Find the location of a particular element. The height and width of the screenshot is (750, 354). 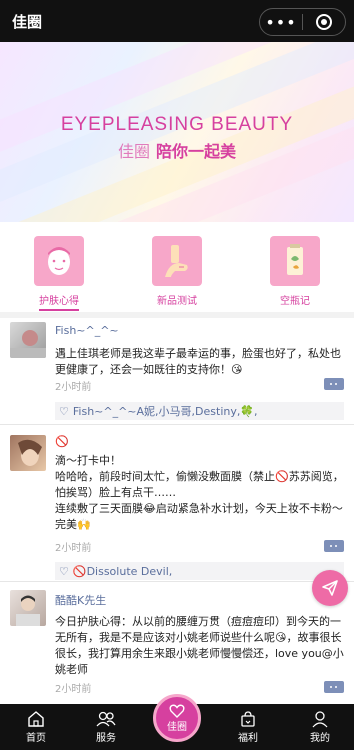

nav-home: 首页 is located at coordinates (36, 726).